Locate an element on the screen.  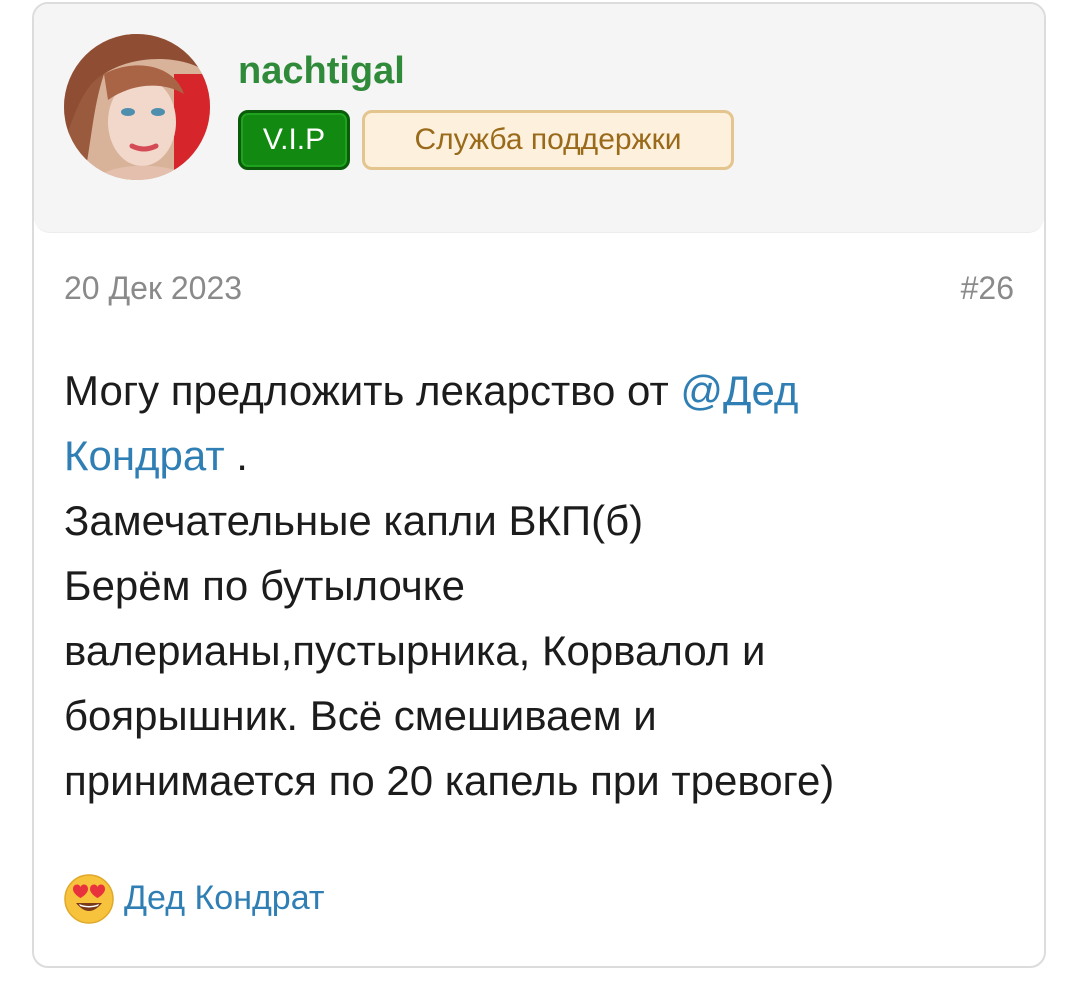
post-body-line-4: Берём по бутылочке is located at coordinates (265, 585).